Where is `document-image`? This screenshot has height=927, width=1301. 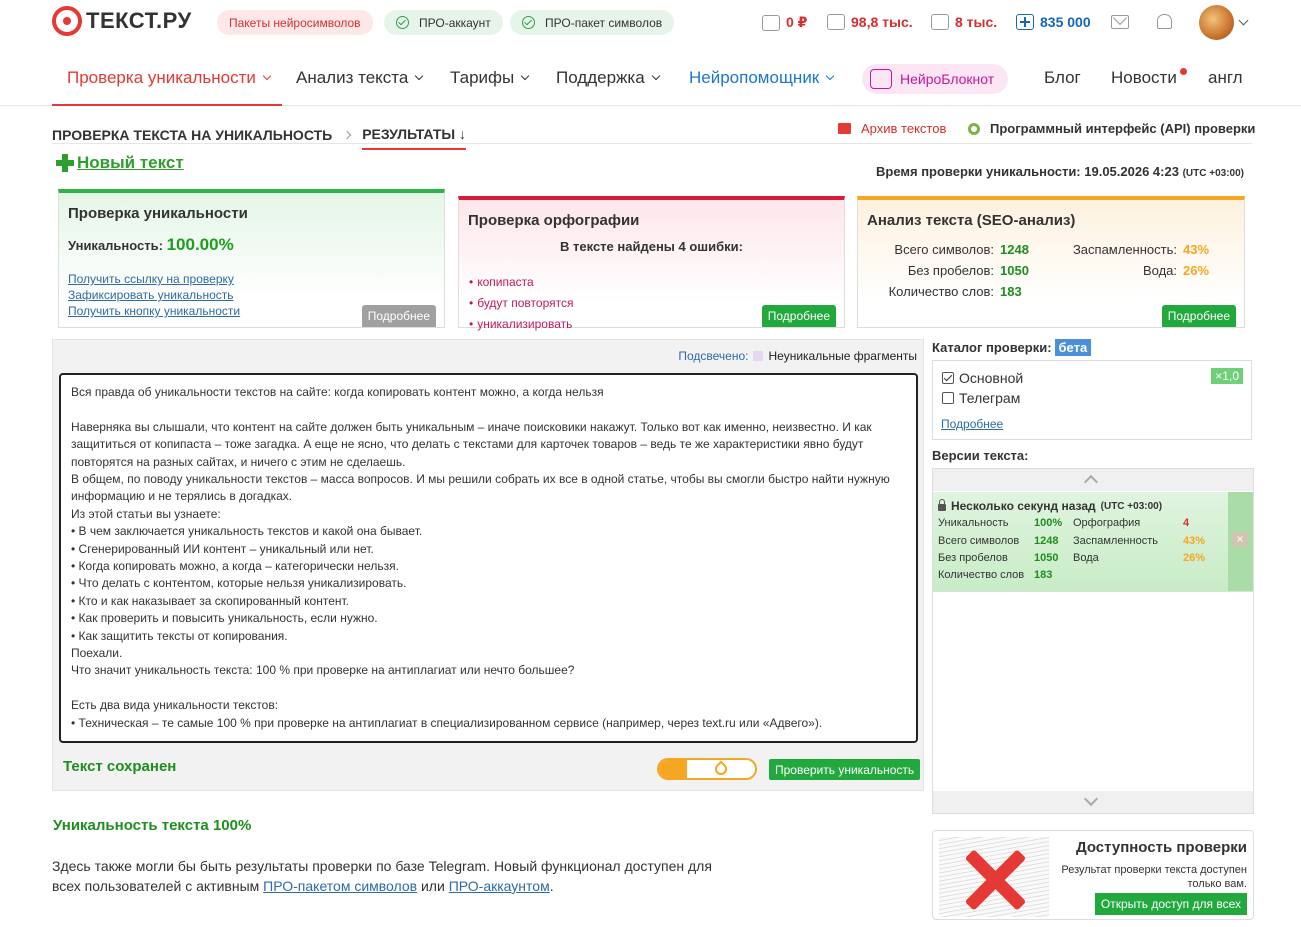 document-image is located at coordinates (994, 877).